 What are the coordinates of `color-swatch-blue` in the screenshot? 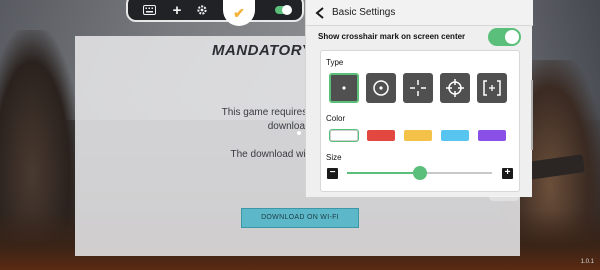 It's located at (455, 135).